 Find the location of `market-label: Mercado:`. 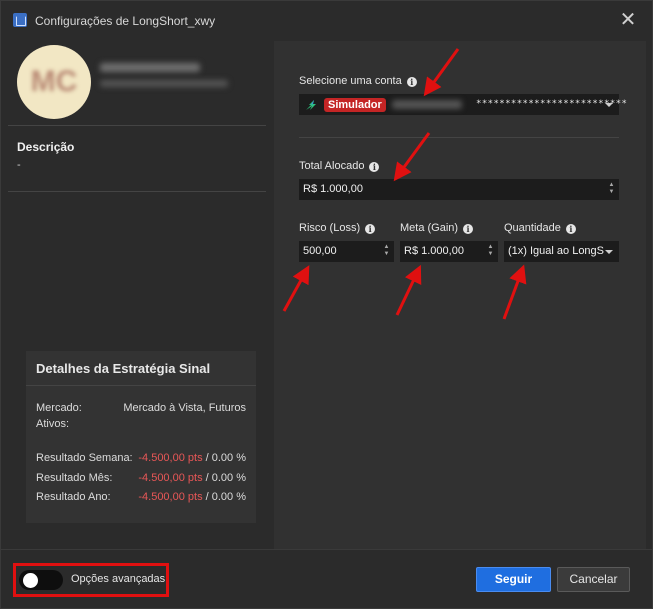

market-label: Mercado: is located at coordinates (59, 408).